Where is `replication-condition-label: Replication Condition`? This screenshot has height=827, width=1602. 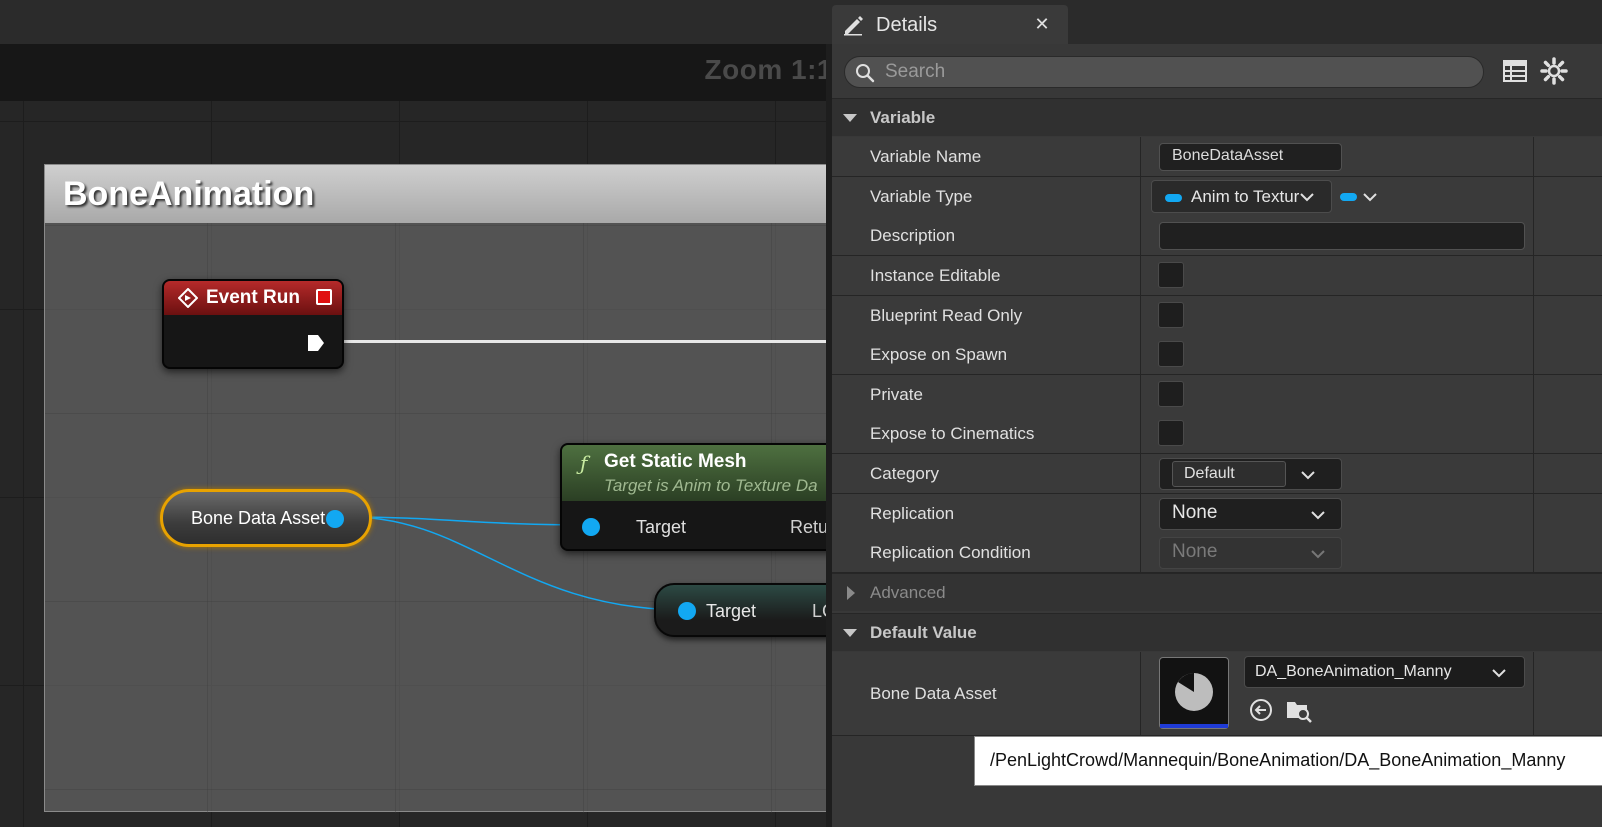
replication-condition-label: Replication Condition is located at coordinates (950, 552).